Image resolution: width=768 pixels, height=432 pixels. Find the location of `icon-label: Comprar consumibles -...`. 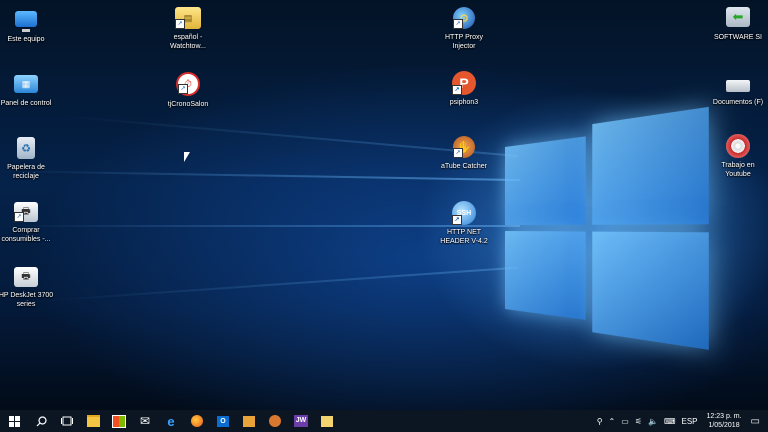

icon-label: Comprar consumibles -... is located at coordinates (26, 235).